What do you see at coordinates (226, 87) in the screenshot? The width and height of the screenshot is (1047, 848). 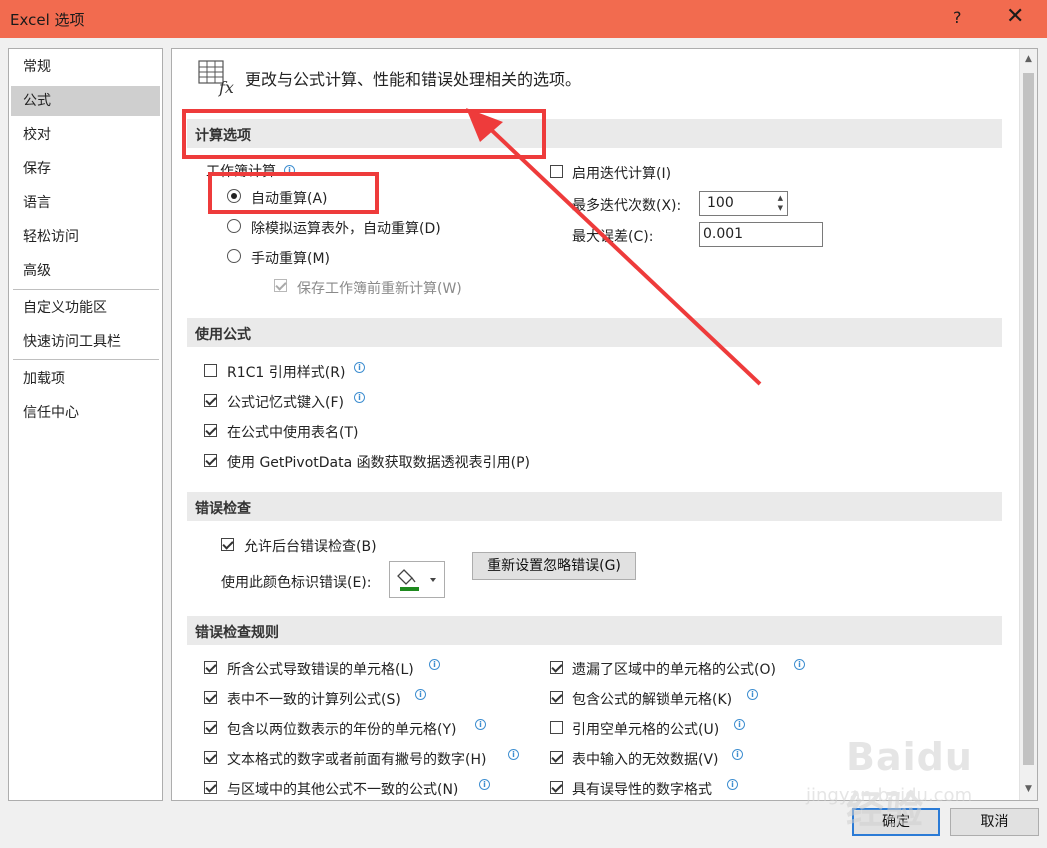 I see `svg-text: fx` at bounding box center [226, 87].